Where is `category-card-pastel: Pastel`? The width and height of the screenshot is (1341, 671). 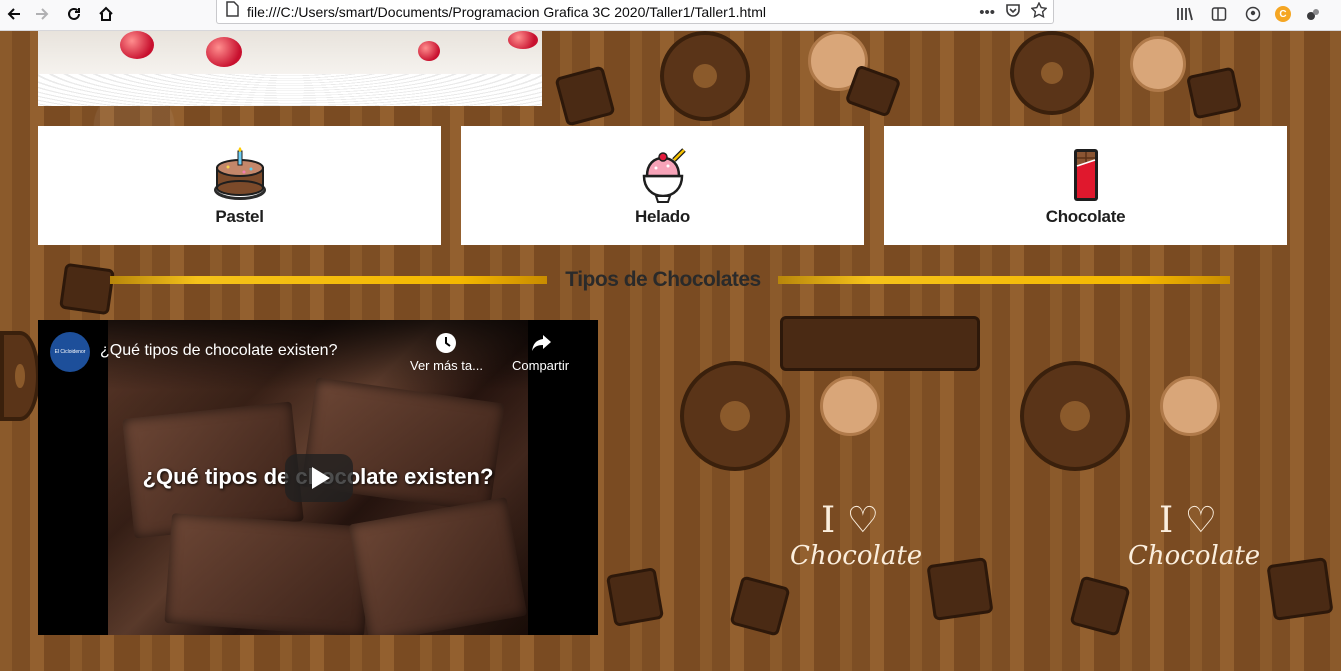 category-card-pastel: Pastel is located at coordinates (239, 185).